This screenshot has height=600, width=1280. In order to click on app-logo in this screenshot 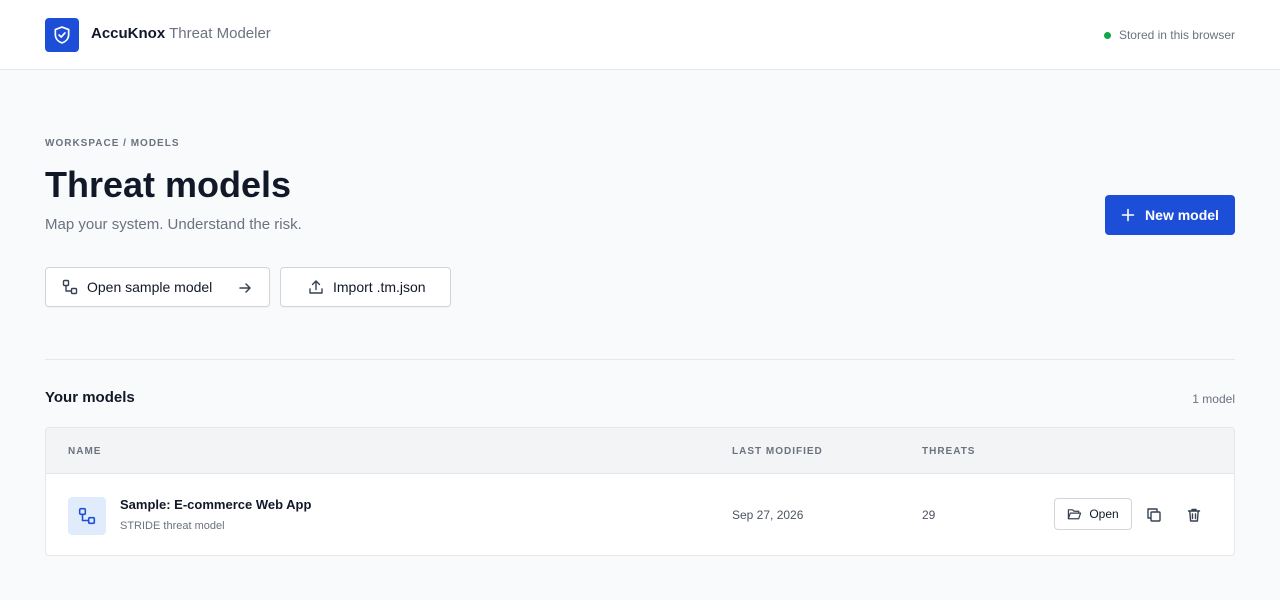, I will do `click(62, 35)`.